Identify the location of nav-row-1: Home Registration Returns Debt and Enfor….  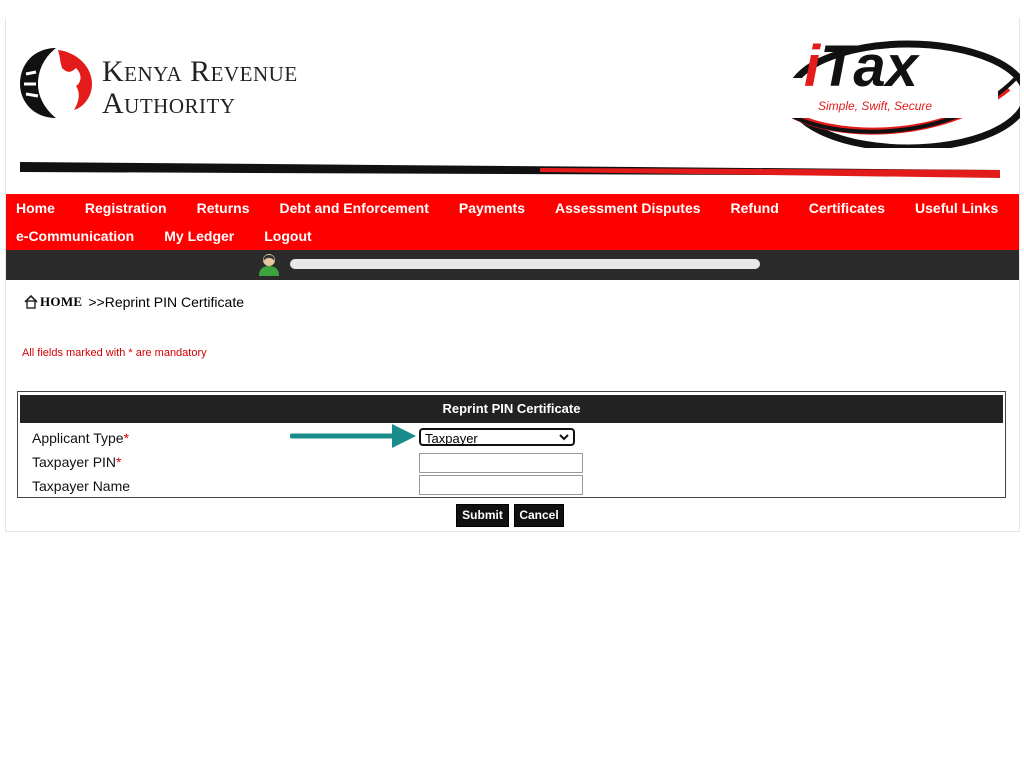
(515, 208).